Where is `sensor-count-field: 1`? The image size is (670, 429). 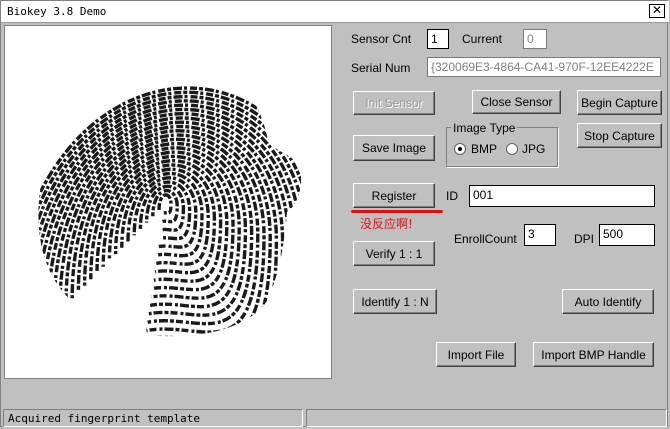 sensor-count-field: 1 is located at coordinates (438, 39).